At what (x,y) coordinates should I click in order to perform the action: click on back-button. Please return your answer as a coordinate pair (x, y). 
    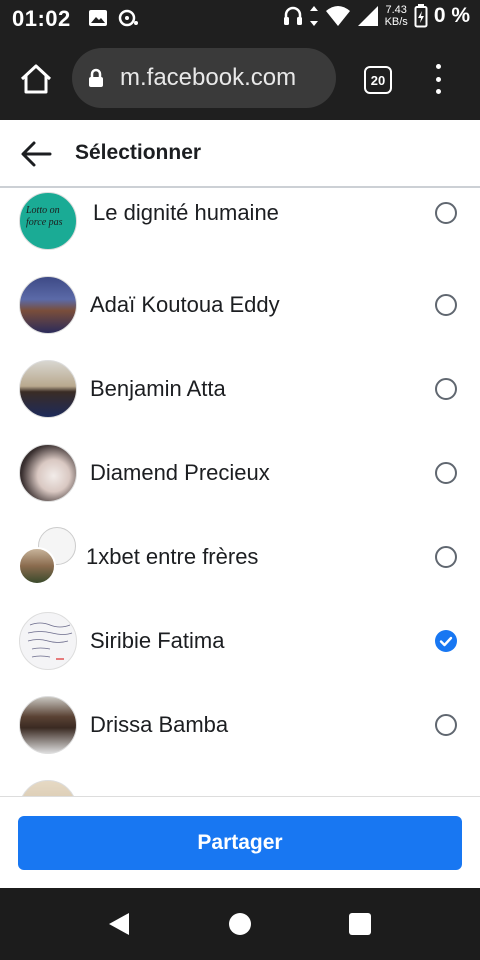
    Looking at the image, I should click on (36, 154).